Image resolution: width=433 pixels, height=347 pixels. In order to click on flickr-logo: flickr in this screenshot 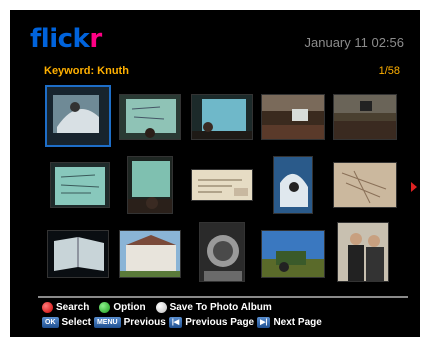, I will do `click(66, 39)`.